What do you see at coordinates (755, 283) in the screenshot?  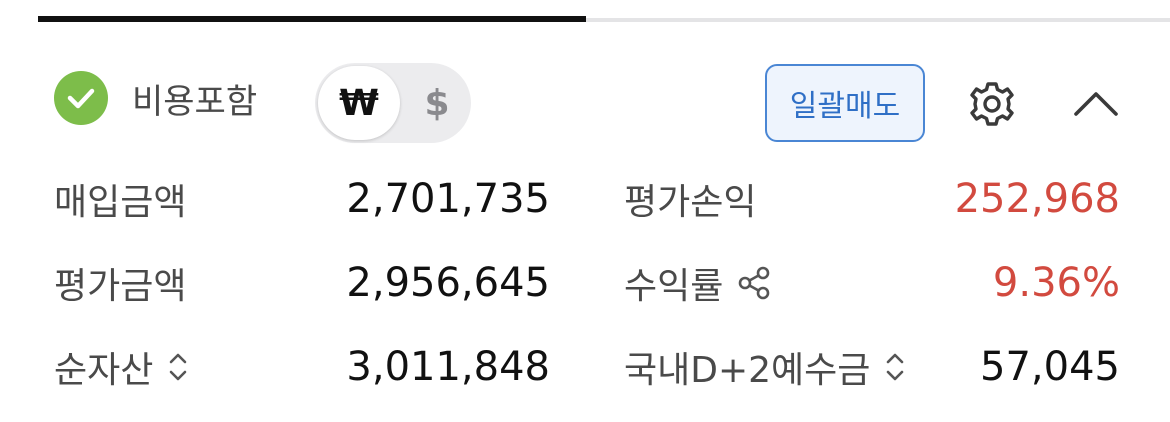 I see `share-icon` at bounding box center [755, 283].